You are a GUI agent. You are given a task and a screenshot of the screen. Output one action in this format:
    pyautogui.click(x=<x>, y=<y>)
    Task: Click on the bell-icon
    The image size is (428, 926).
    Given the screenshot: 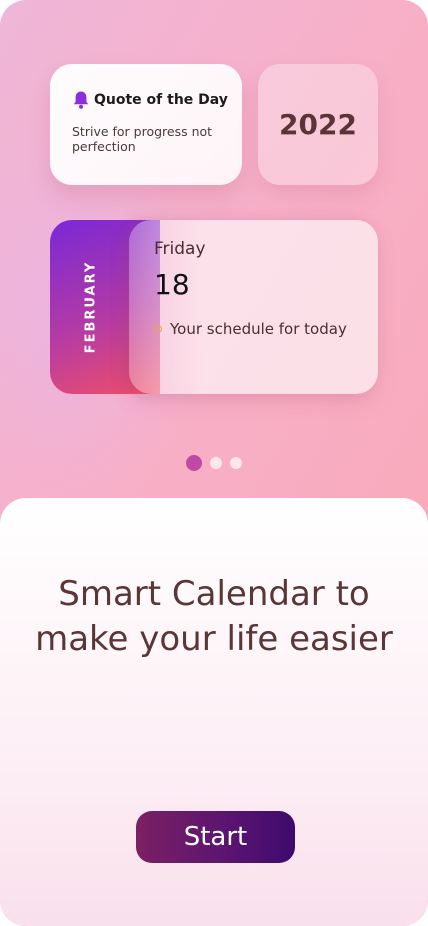 What is the action you would take?
    pyautogui.click(x=81, y=100)
    